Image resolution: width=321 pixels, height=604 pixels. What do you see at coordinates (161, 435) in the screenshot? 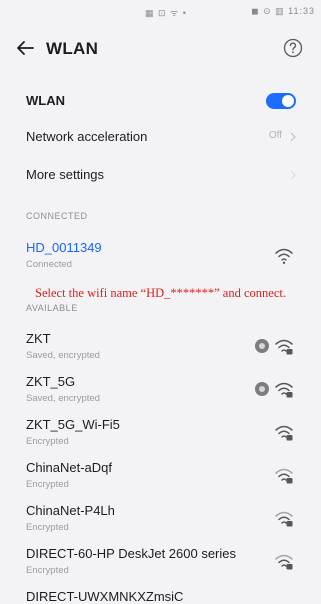
I see `network-item-zkt-5g-wifi5: ZKT_5G_Wi-Fi5 Encrypted` at bounding box center [161, 435].